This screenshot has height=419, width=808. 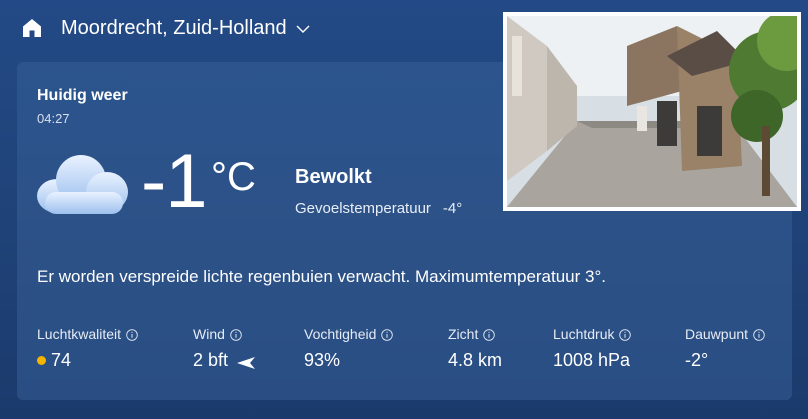 I want to click on metric-value: 4.8 km, so click(x=475, y=360).